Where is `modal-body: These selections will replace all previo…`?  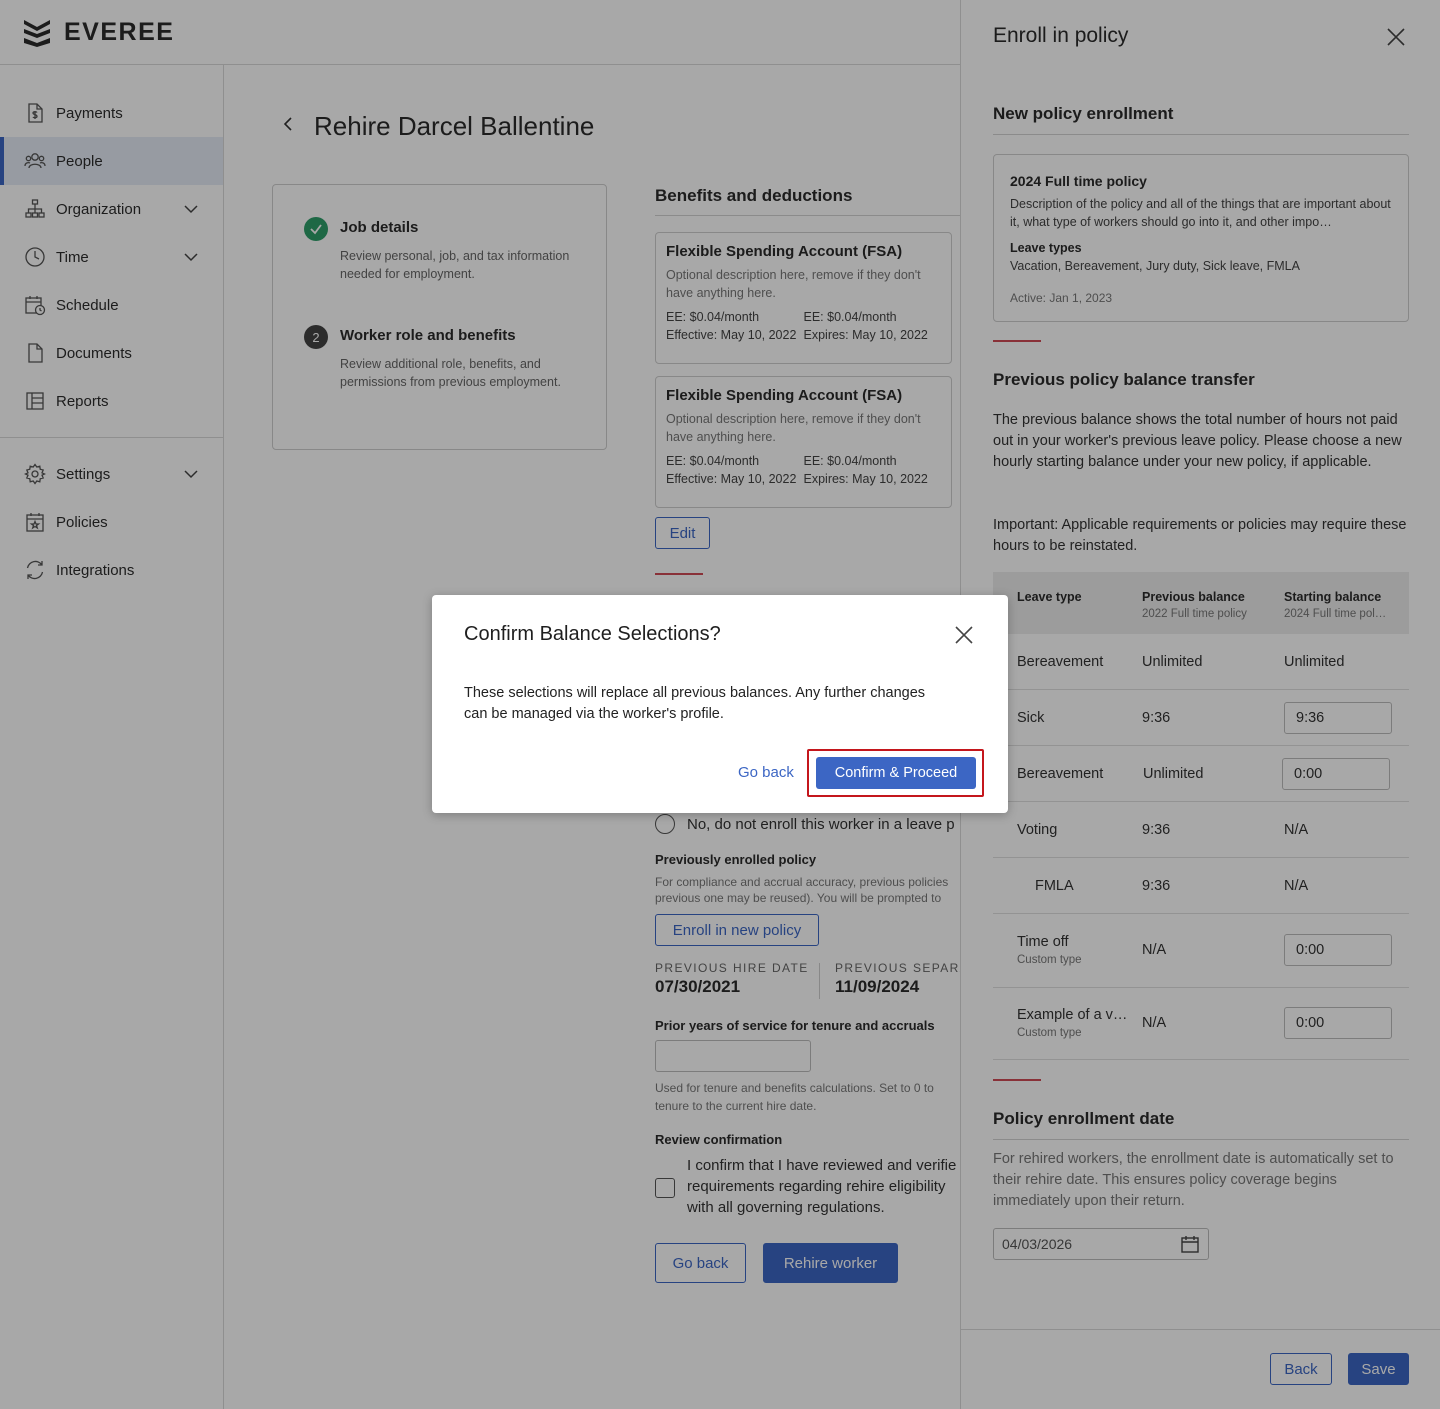
modal-body: These selections will replace all previo… is located at coordinates (695, 703).